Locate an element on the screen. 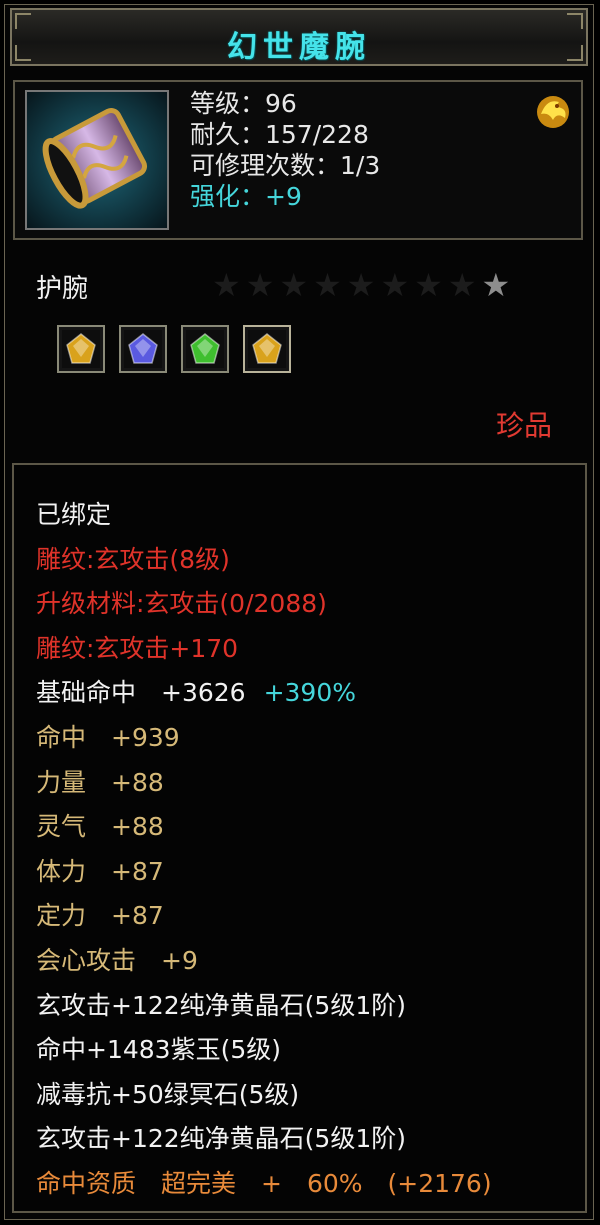  item-title: 幻世魔腕 is located at coordinates (299, 47).